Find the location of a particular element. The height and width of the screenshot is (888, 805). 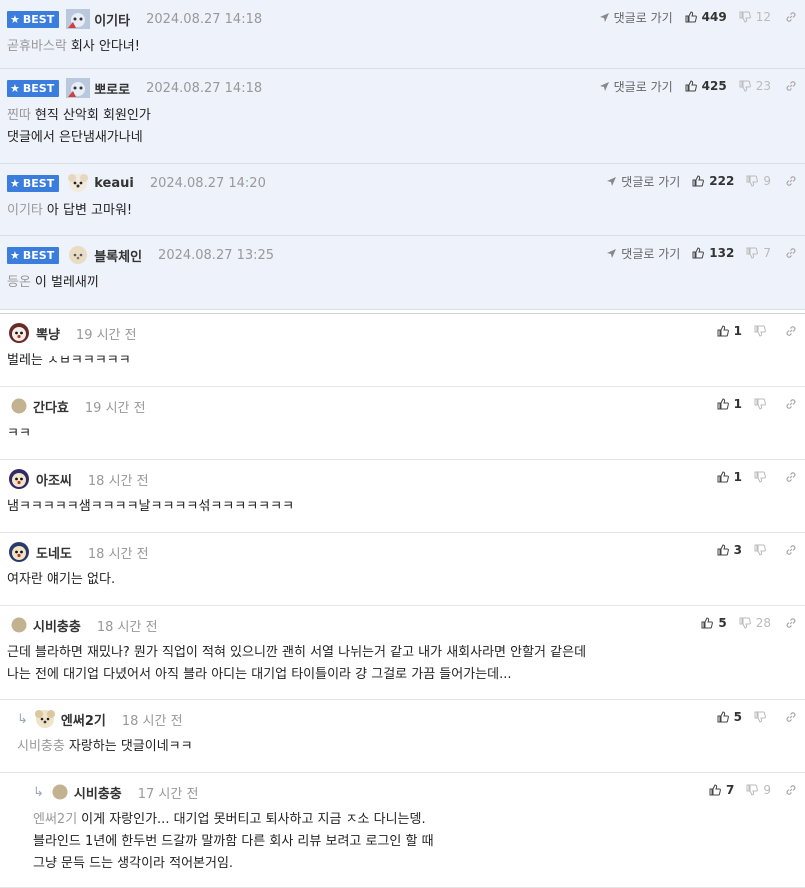

like-count: 132 is located at coordinates (722, 253).